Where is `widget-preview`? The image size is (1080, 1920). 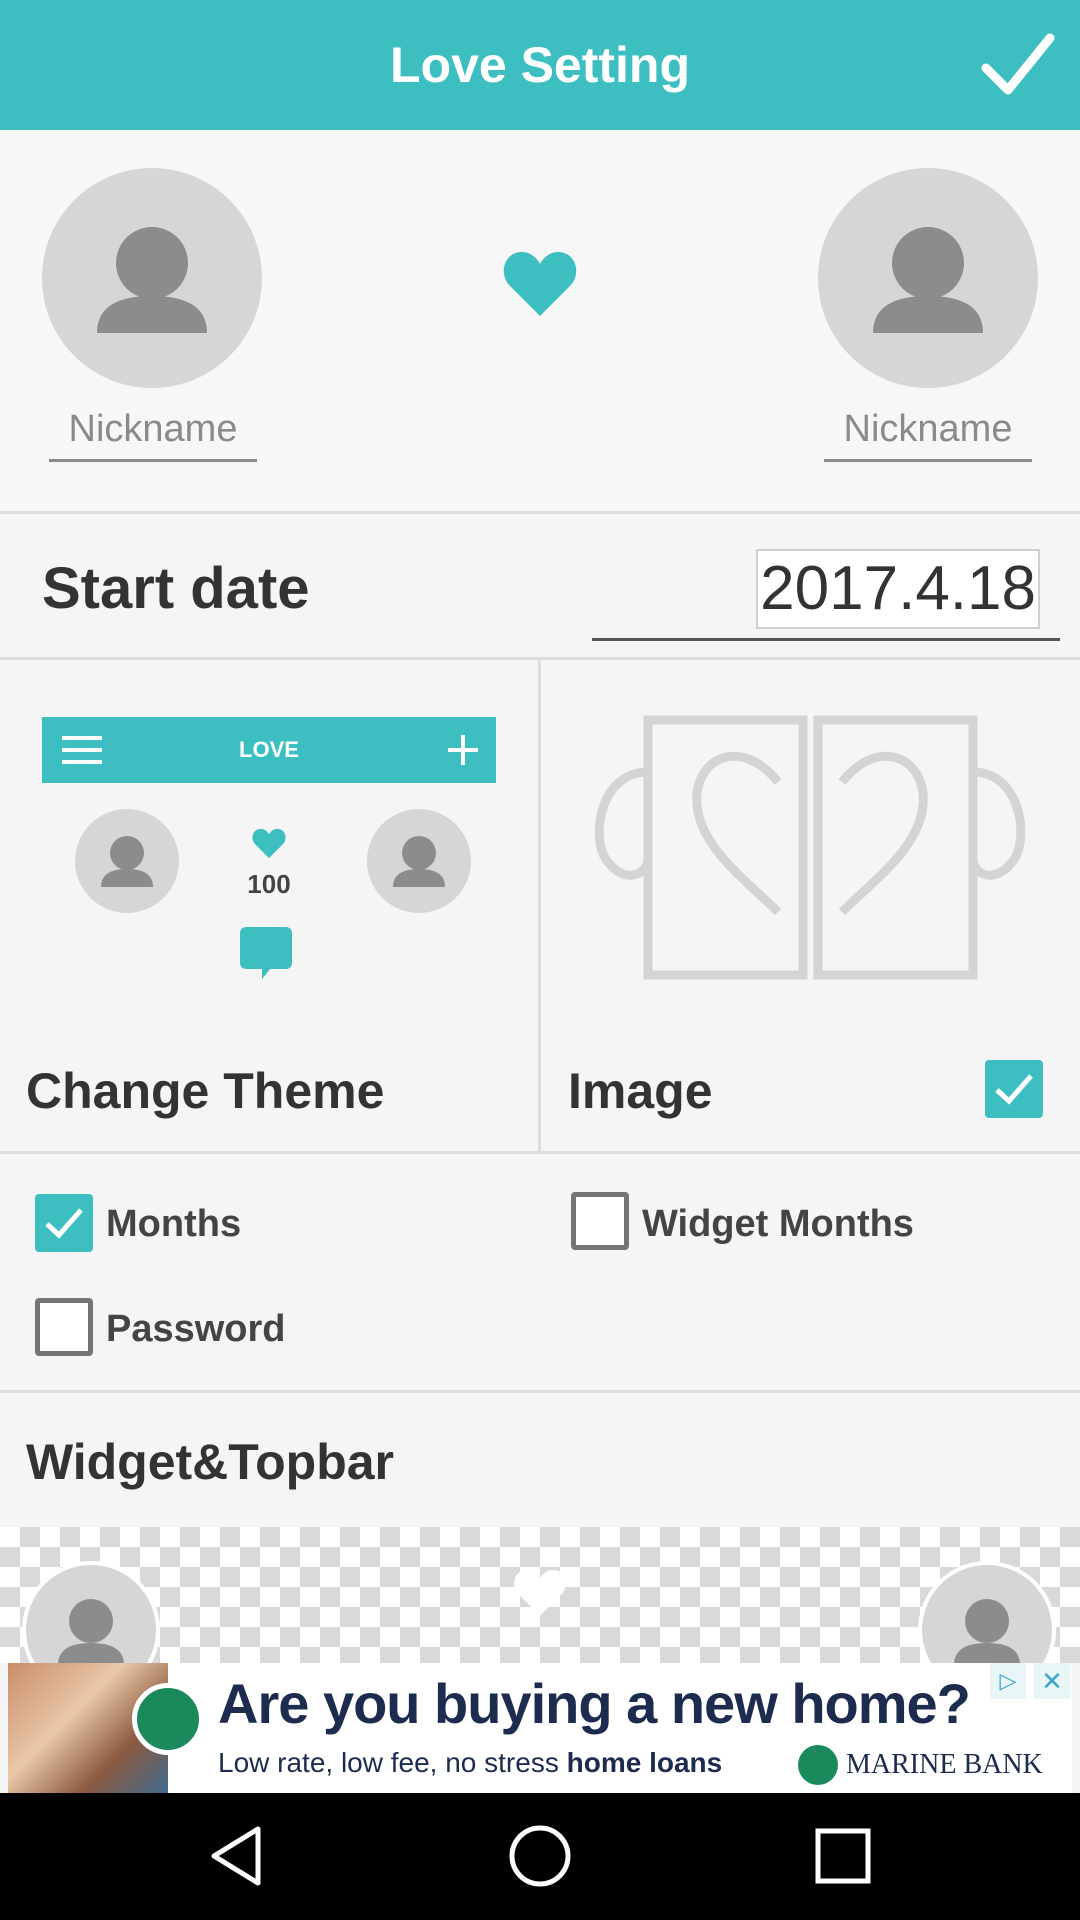 widget-preview is located at coordinates (540, 1595).